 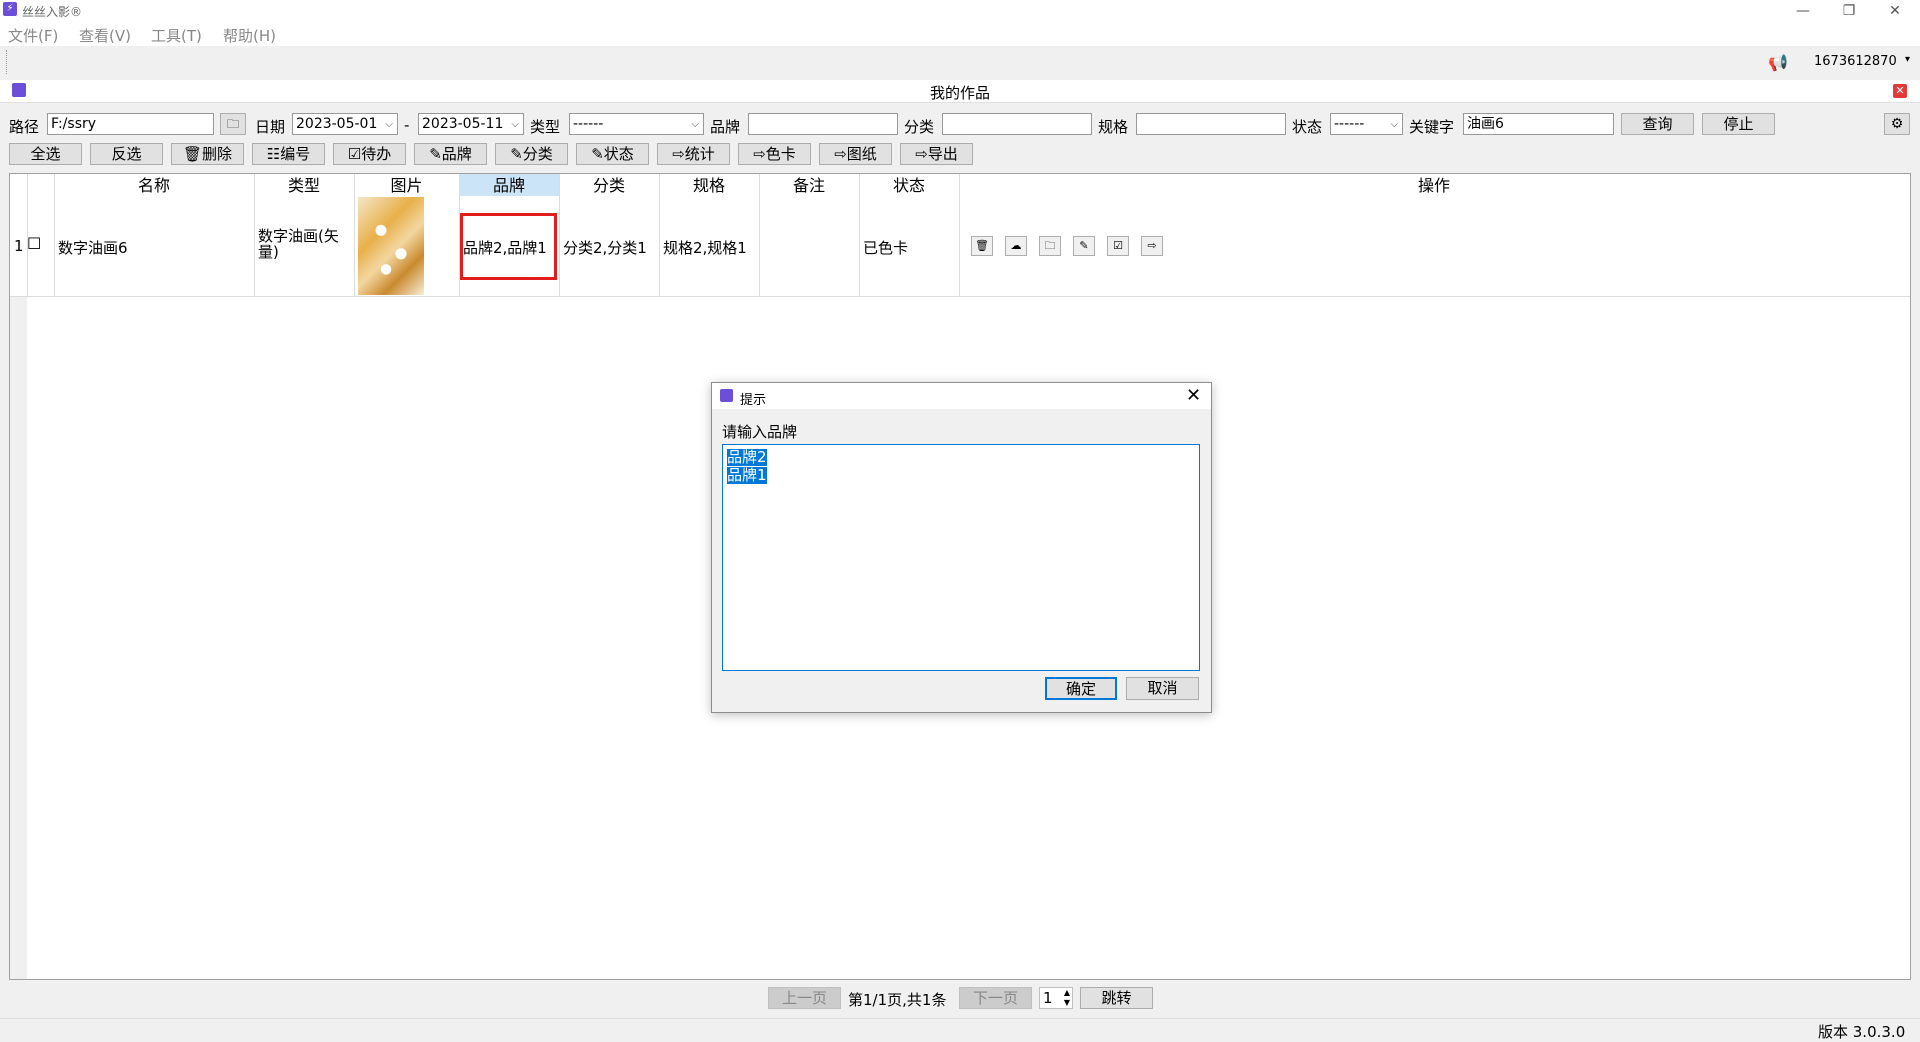 I want to click on textarea-line: 品牌1, so click(x=747, y=475).